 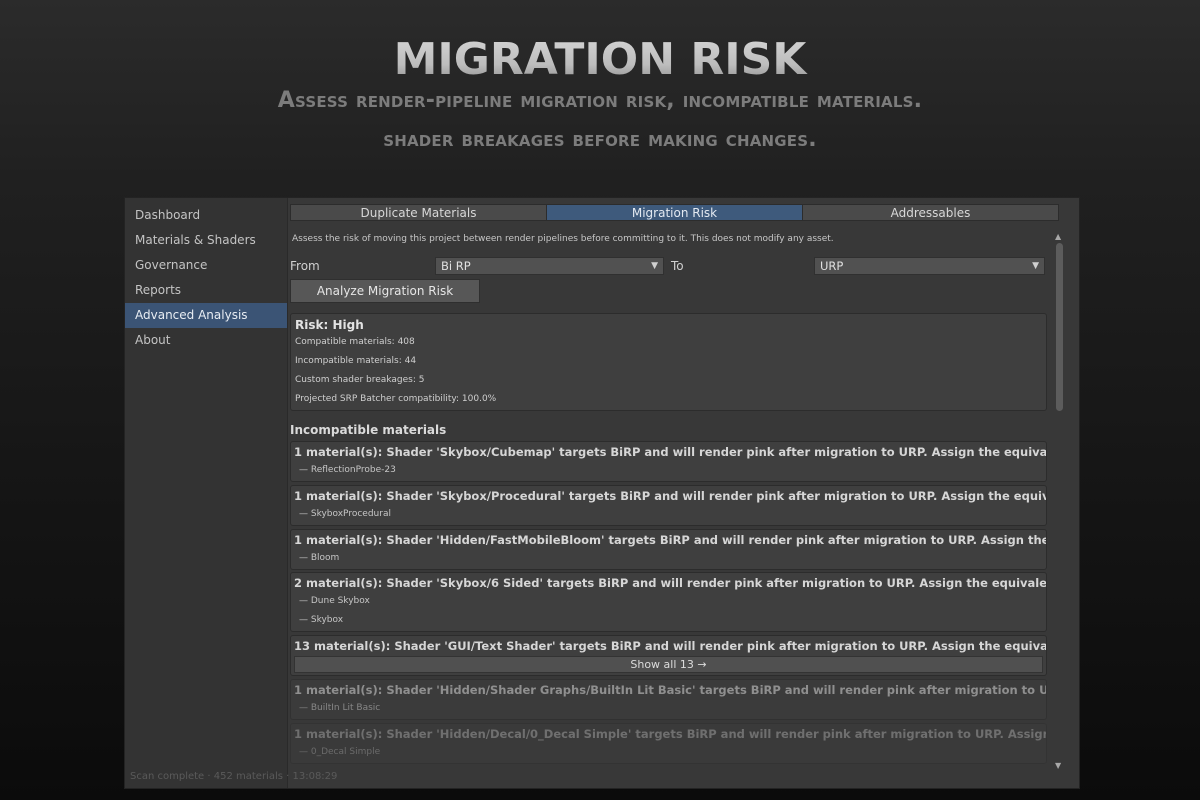 I want to click on to-dropdown: URP ▼, so click(x=929, y=266).